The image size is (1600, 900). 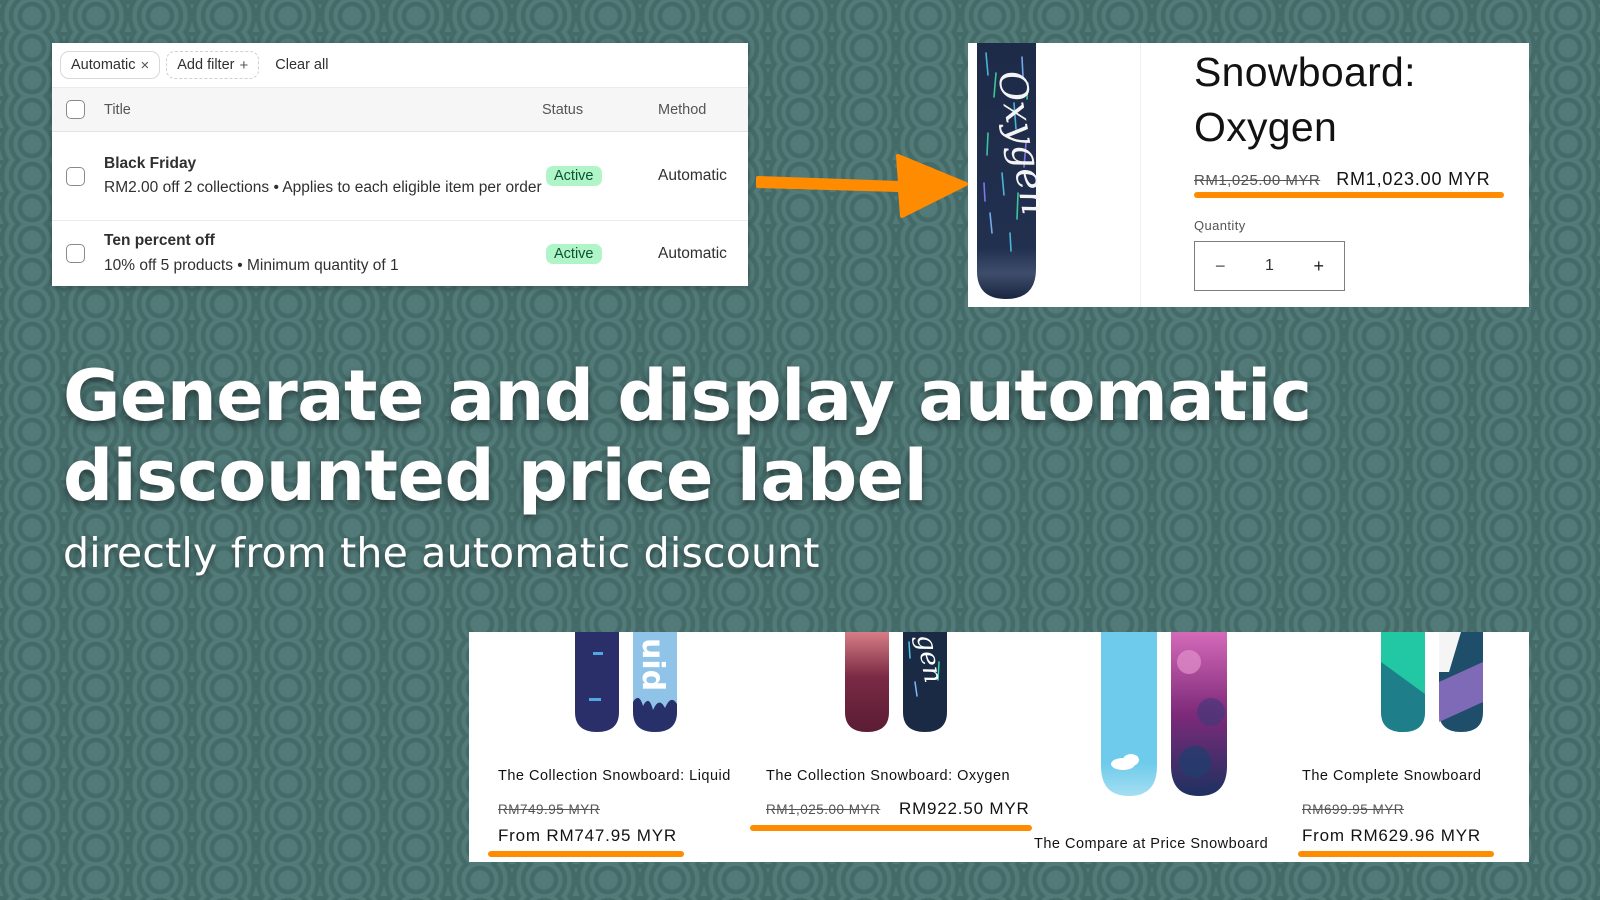 What do you see at coordinates (323, 241) in the screenshot?
I see `discount-name: Ten percent off` at bounding box center [323, 241].